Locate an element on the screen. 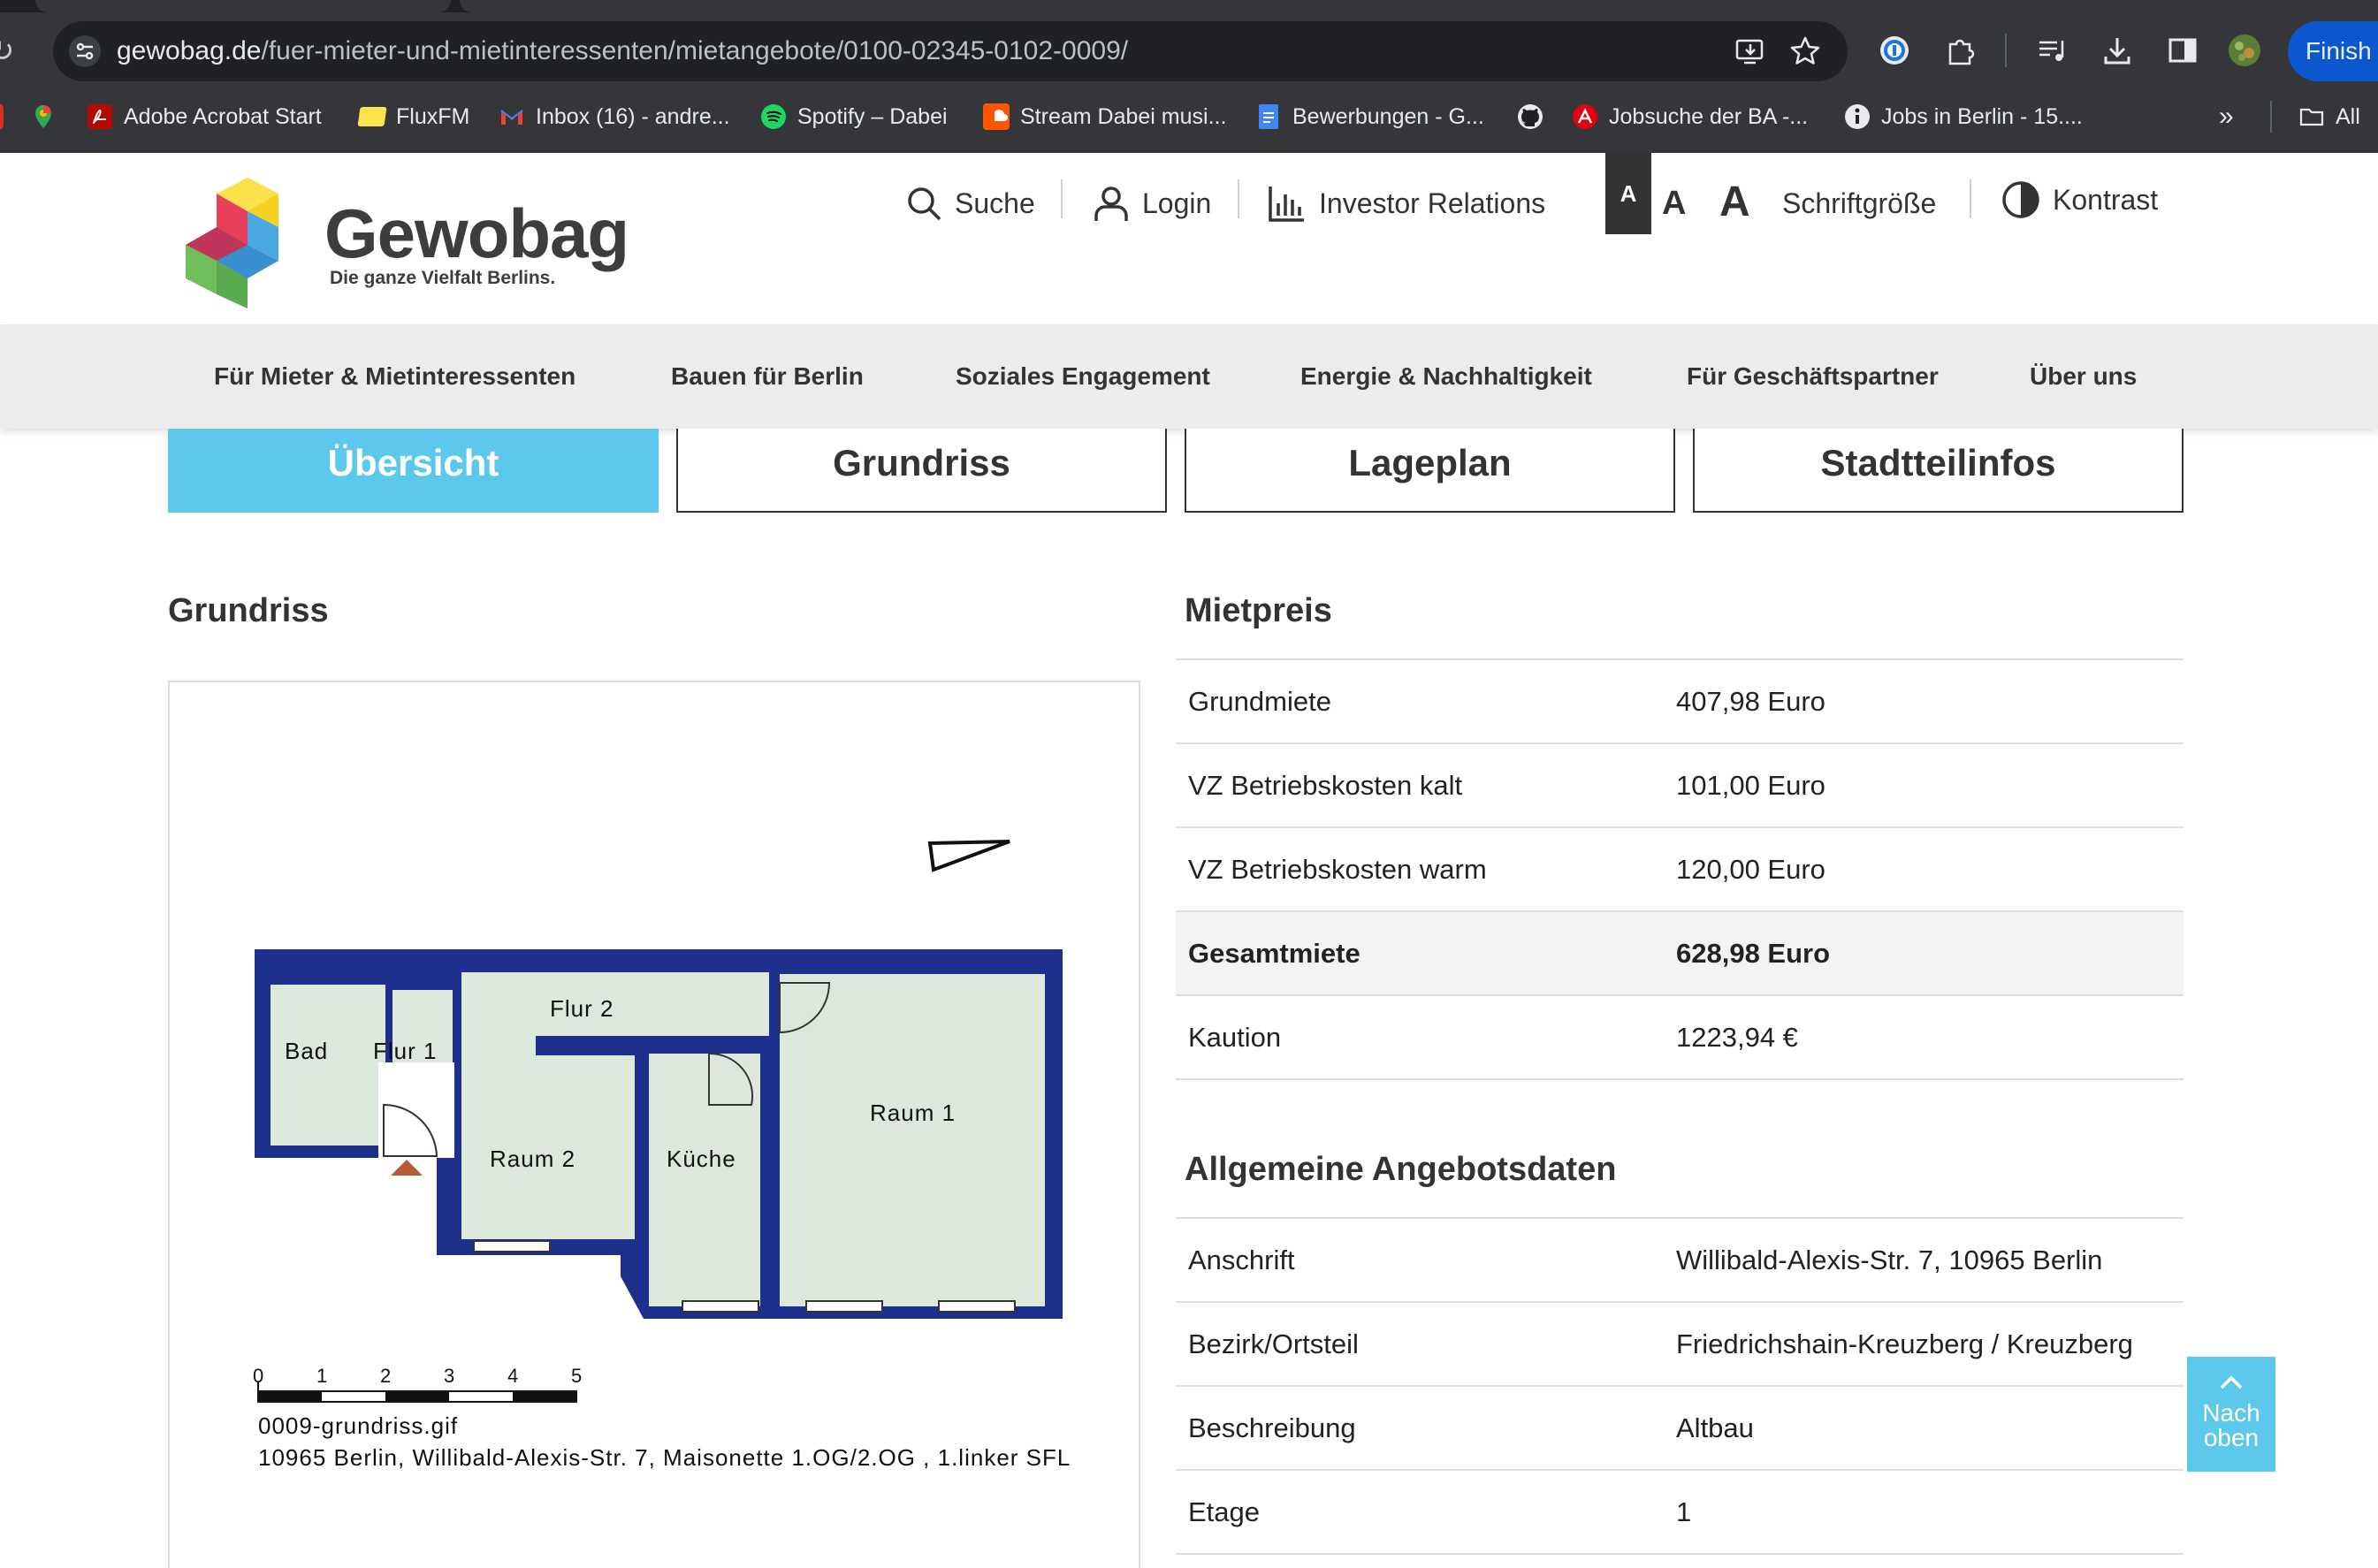 This screenshot has height=1568, width=2378. bookmark-spotify: Spotify – Dabei is located at coordinates (854, 117).